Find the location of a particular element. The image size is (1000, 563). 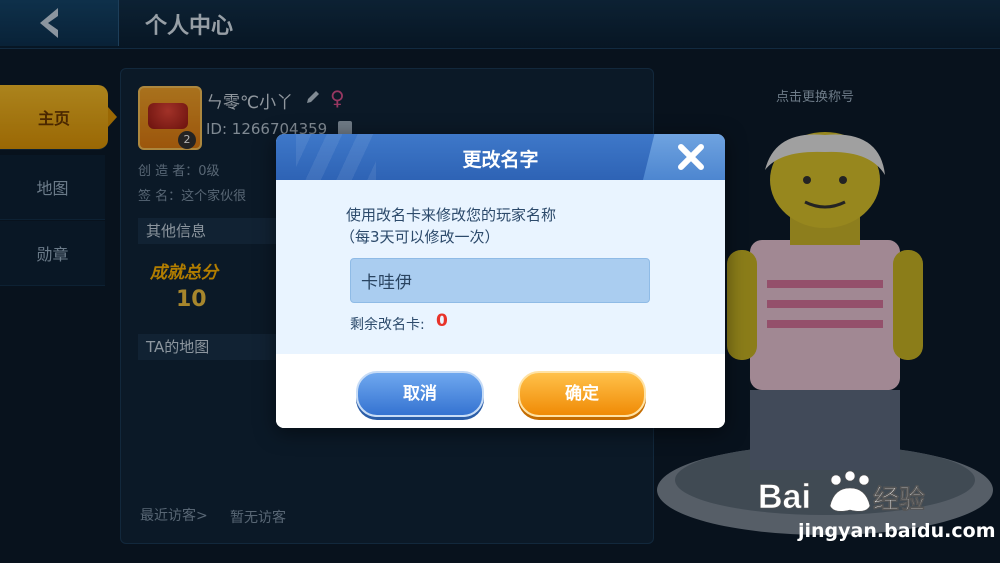

dialog-description: 使用改名卡来修改您的玩家名称 is located at coordinates (451, 215).